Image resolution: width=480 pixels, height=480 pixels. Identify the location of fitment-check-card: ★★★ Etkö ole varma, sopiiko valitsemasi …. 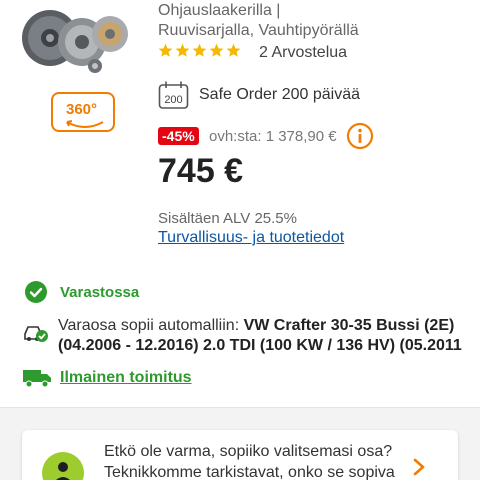
(240, 455).